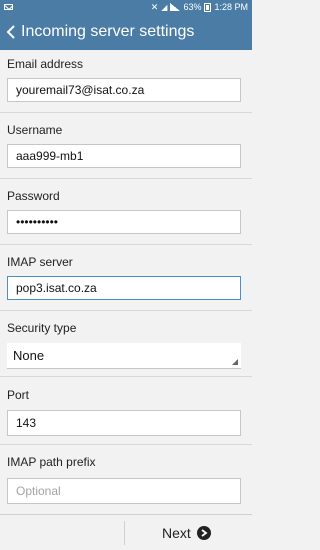  Describe the element at coordinates (164, 7) in the screenshot. I see `wifi-icon: ◢` at that location.